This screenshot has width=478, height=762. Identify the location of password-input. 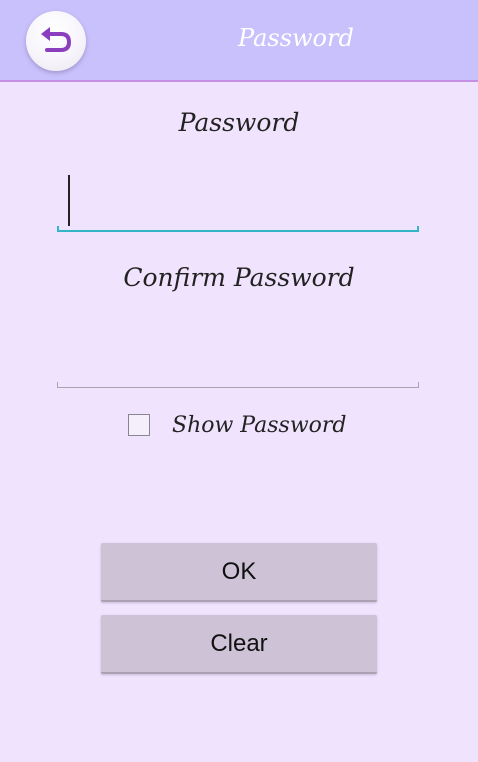
(238, 203).